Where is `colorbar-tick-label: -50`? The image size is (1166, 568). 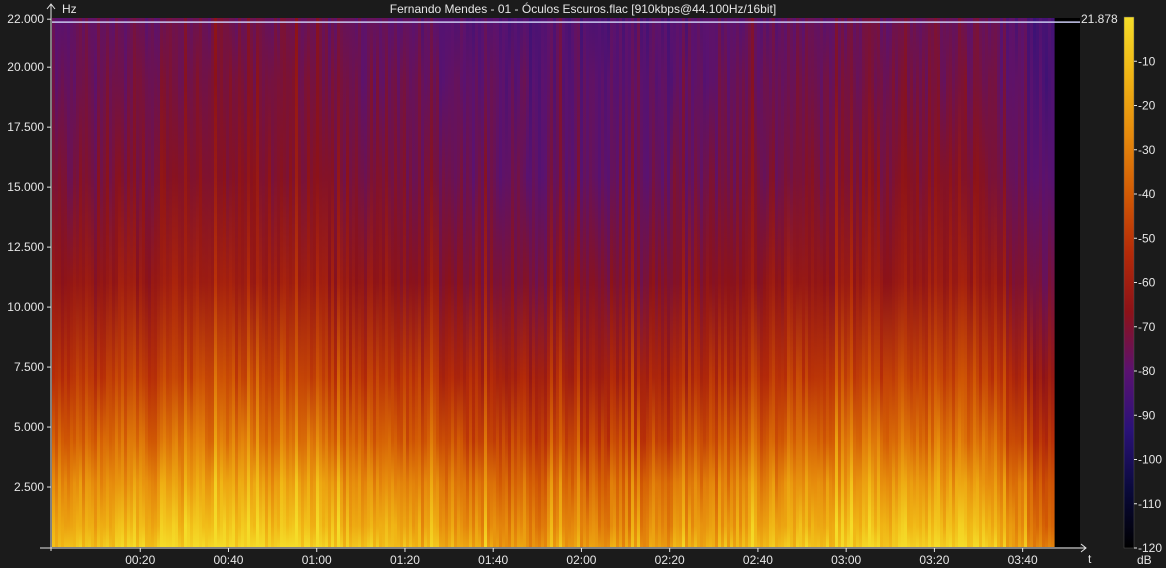
colorbar-tick-label: -50 is located at coordinates (1147, 238).